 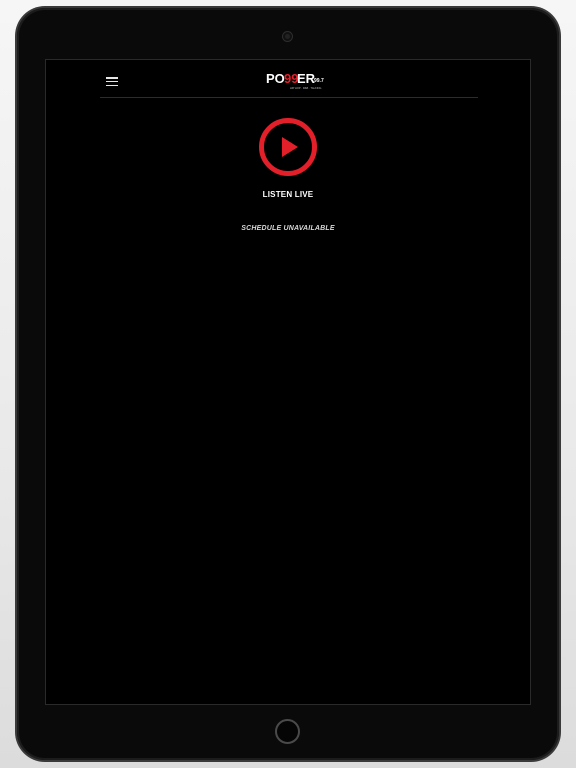 What do you see at coordinates (287, 731) in the screenshot?
I see `home-button` at bounding box center [287, 731].